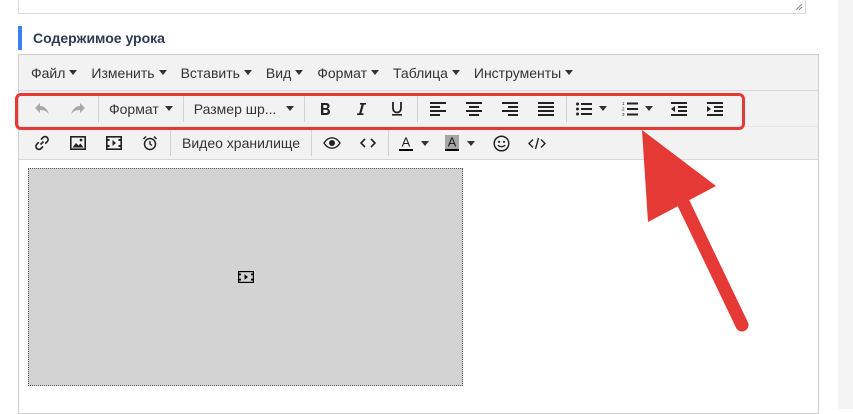  I want to click on code-button, so click(368, 143).